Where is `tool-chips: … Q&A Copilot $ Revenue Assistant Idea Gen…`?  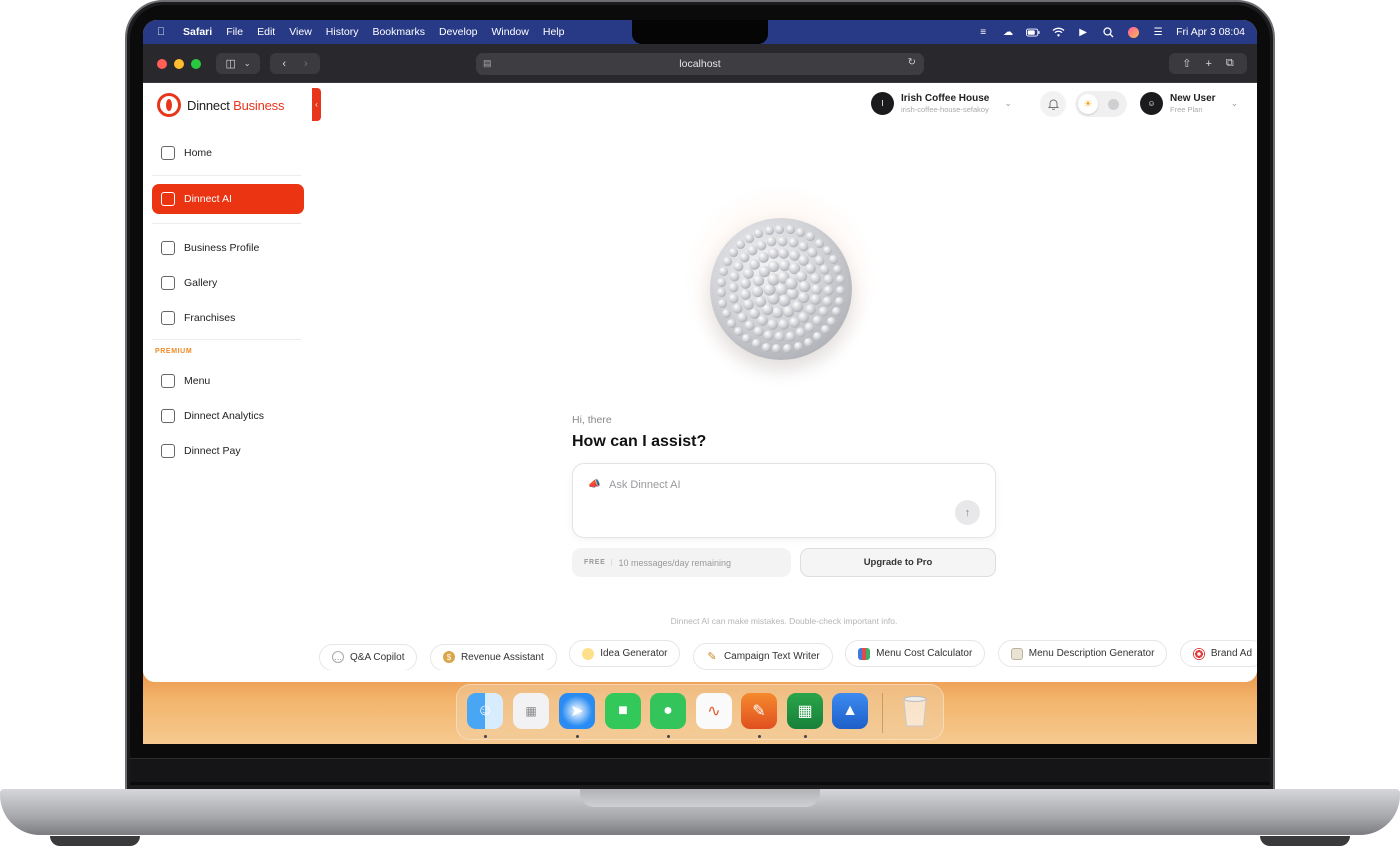
tool-chips: … Q&A Copilot $ Revenue Assistant Idea Gen… is located at coordinates (788, 655).